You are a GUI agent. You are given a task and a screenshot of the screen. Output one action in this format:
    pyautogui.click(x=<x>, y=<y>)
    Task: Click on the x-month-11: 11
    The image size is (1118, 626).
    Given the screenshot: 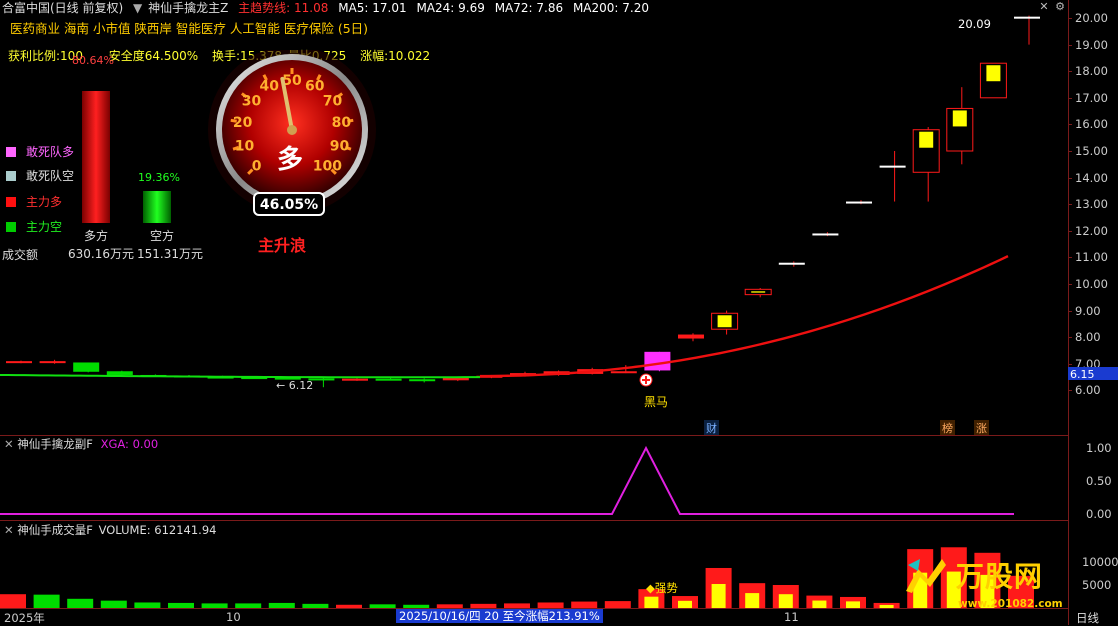 What is the action you would take?
    pyautogui.click(x=791, y=617)
    